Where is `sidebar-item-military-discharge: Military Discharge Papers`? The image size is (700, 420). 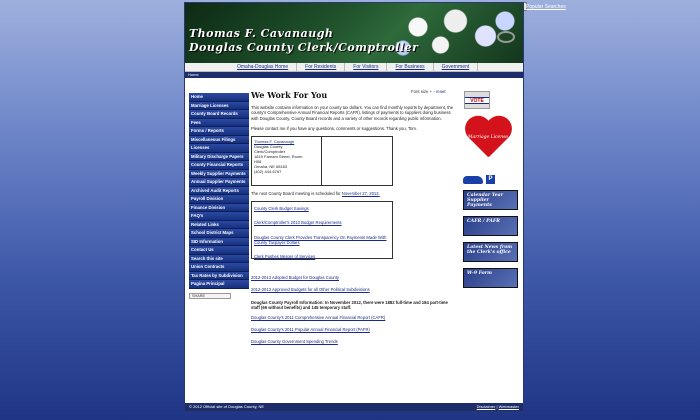 sidebar-item-military-discharge: Military Discharge Papers is located at coordinates (219, 156).